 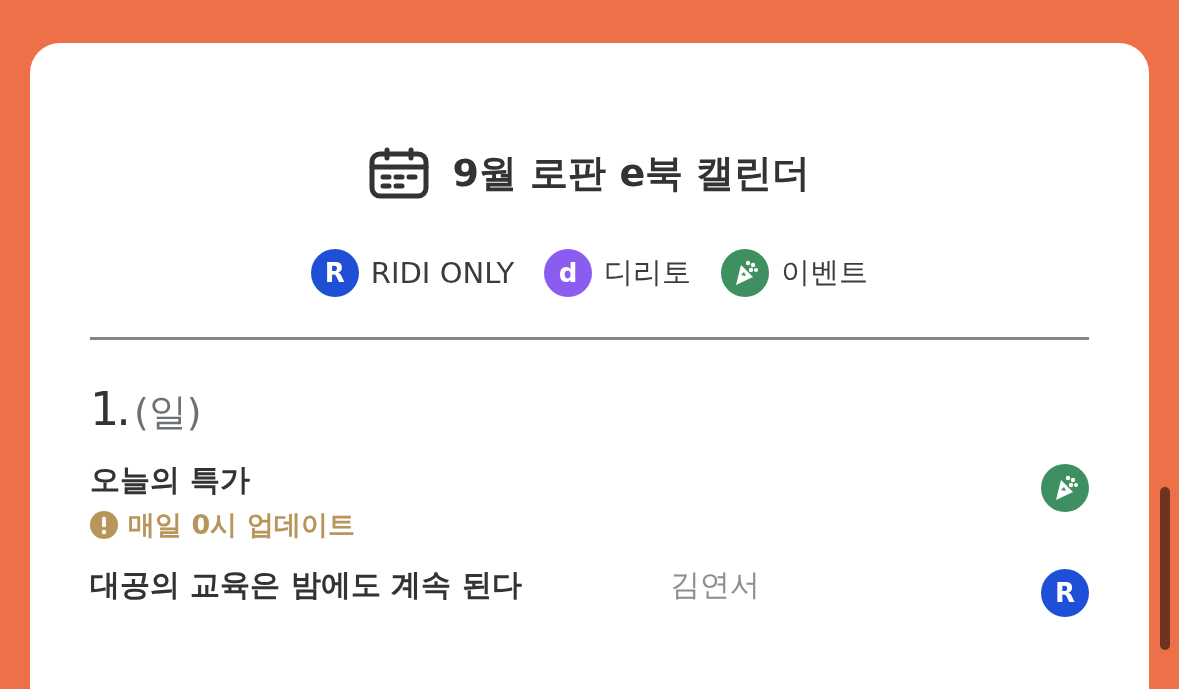 What do you see at coordinates (631, 173) in the screenshot?
I see `calendar-title: 9월 로판 e북 캘린더` at bounding box center [631, 173].